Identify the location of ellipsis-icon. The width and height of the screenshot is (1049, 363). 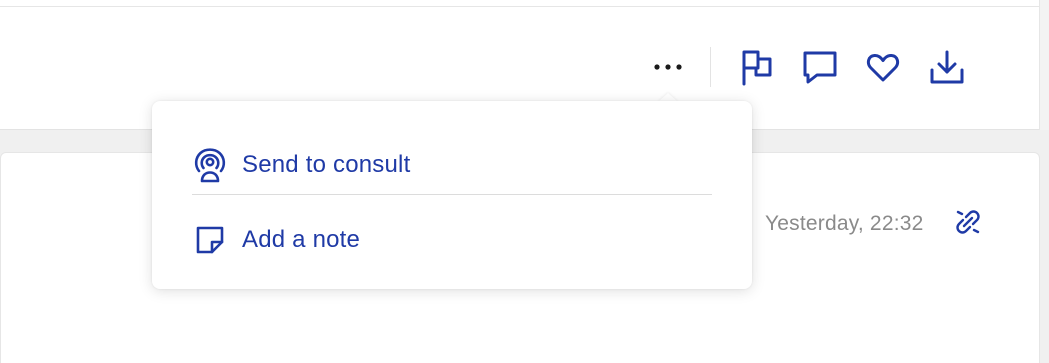
(668, 67).